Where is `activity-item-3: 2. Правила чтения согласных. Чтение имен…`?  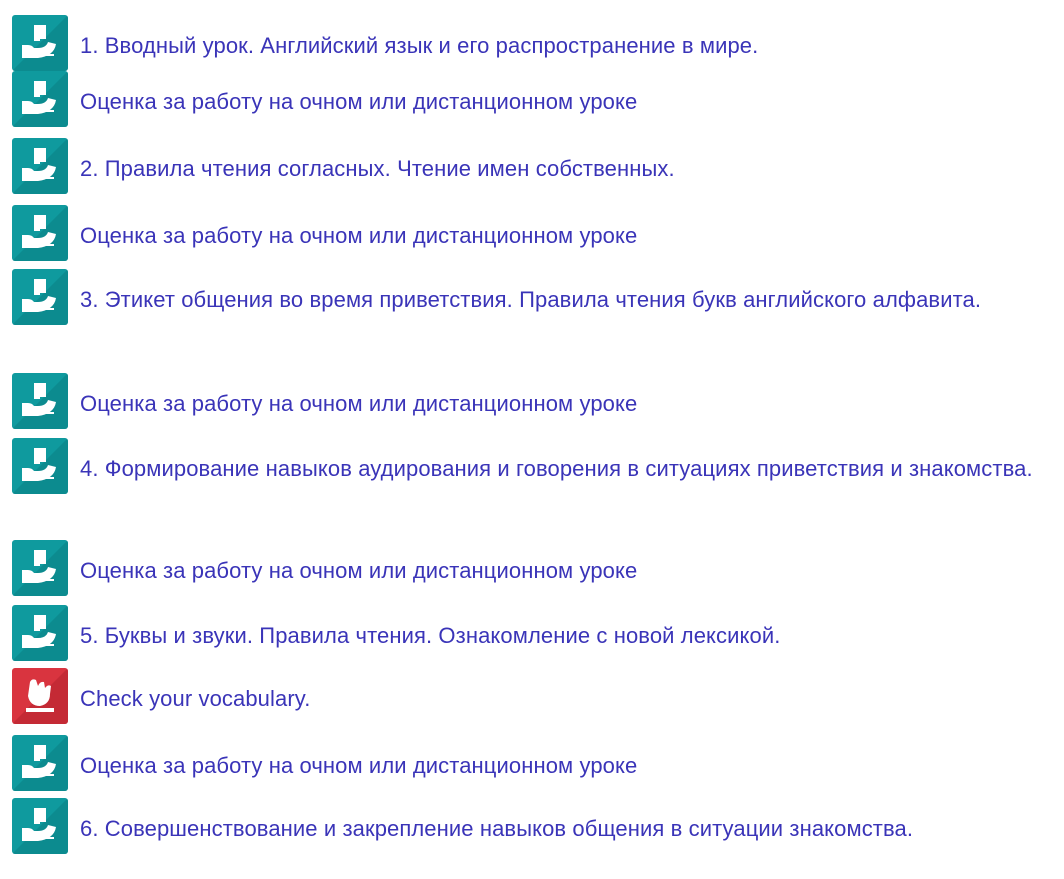
activity-item-3: 2. Правила чтения согласных. Чтение имен… is located at coordinates (536, 167).